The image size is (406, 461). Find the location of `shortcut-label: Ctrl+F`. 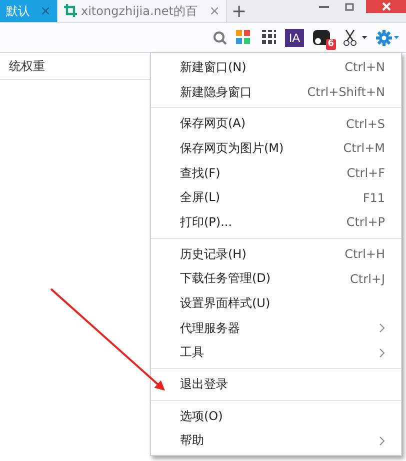

shortcut-label: Ctrl+F is located at coordinates (365, 173).